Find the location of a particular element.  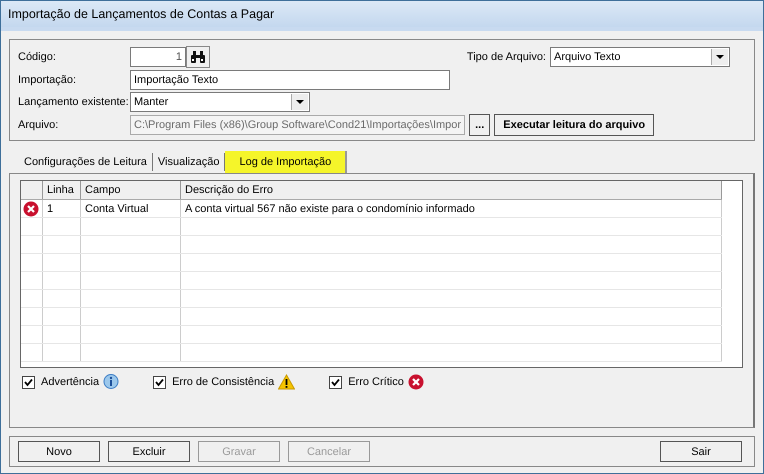

column-header: Descrição do Erro is located at coordinates (451, 190).